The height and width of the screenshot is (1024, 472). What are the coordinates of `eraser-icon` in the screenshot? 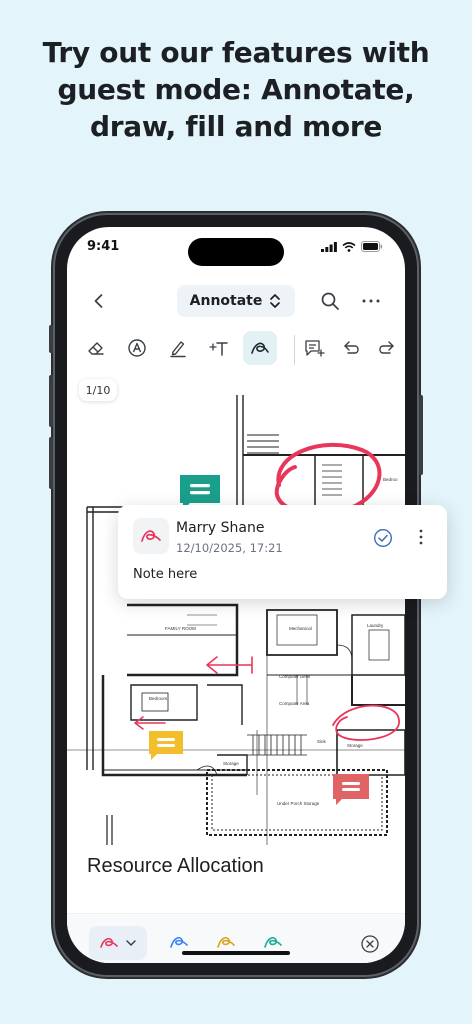 It's located at (96, 348).